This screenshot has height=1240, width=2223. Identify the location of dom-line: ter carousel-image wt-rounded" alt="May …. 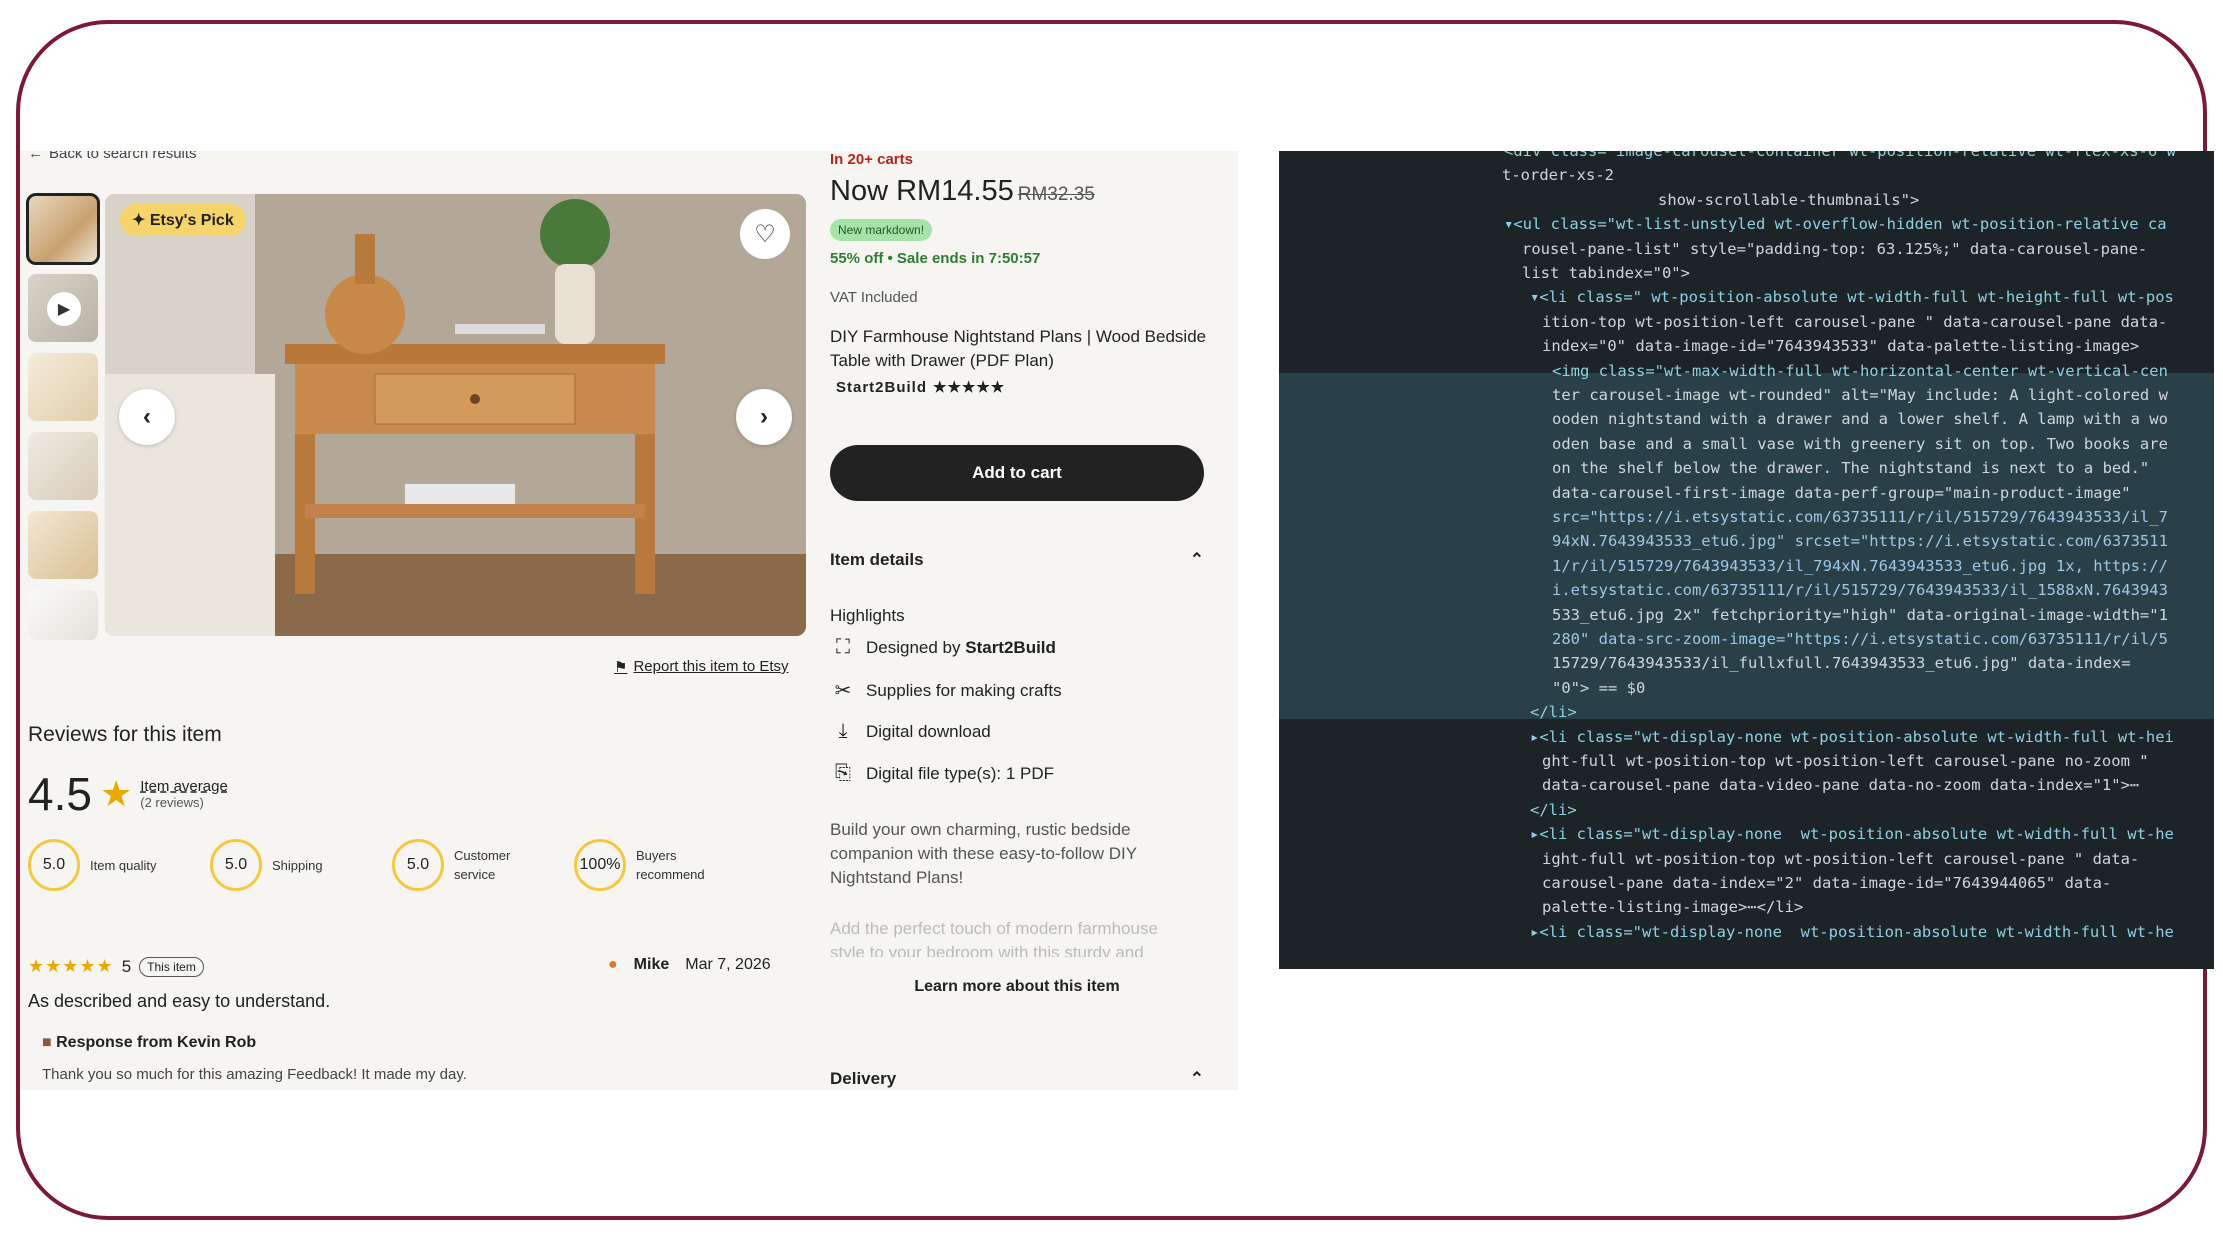
(1883, 395).